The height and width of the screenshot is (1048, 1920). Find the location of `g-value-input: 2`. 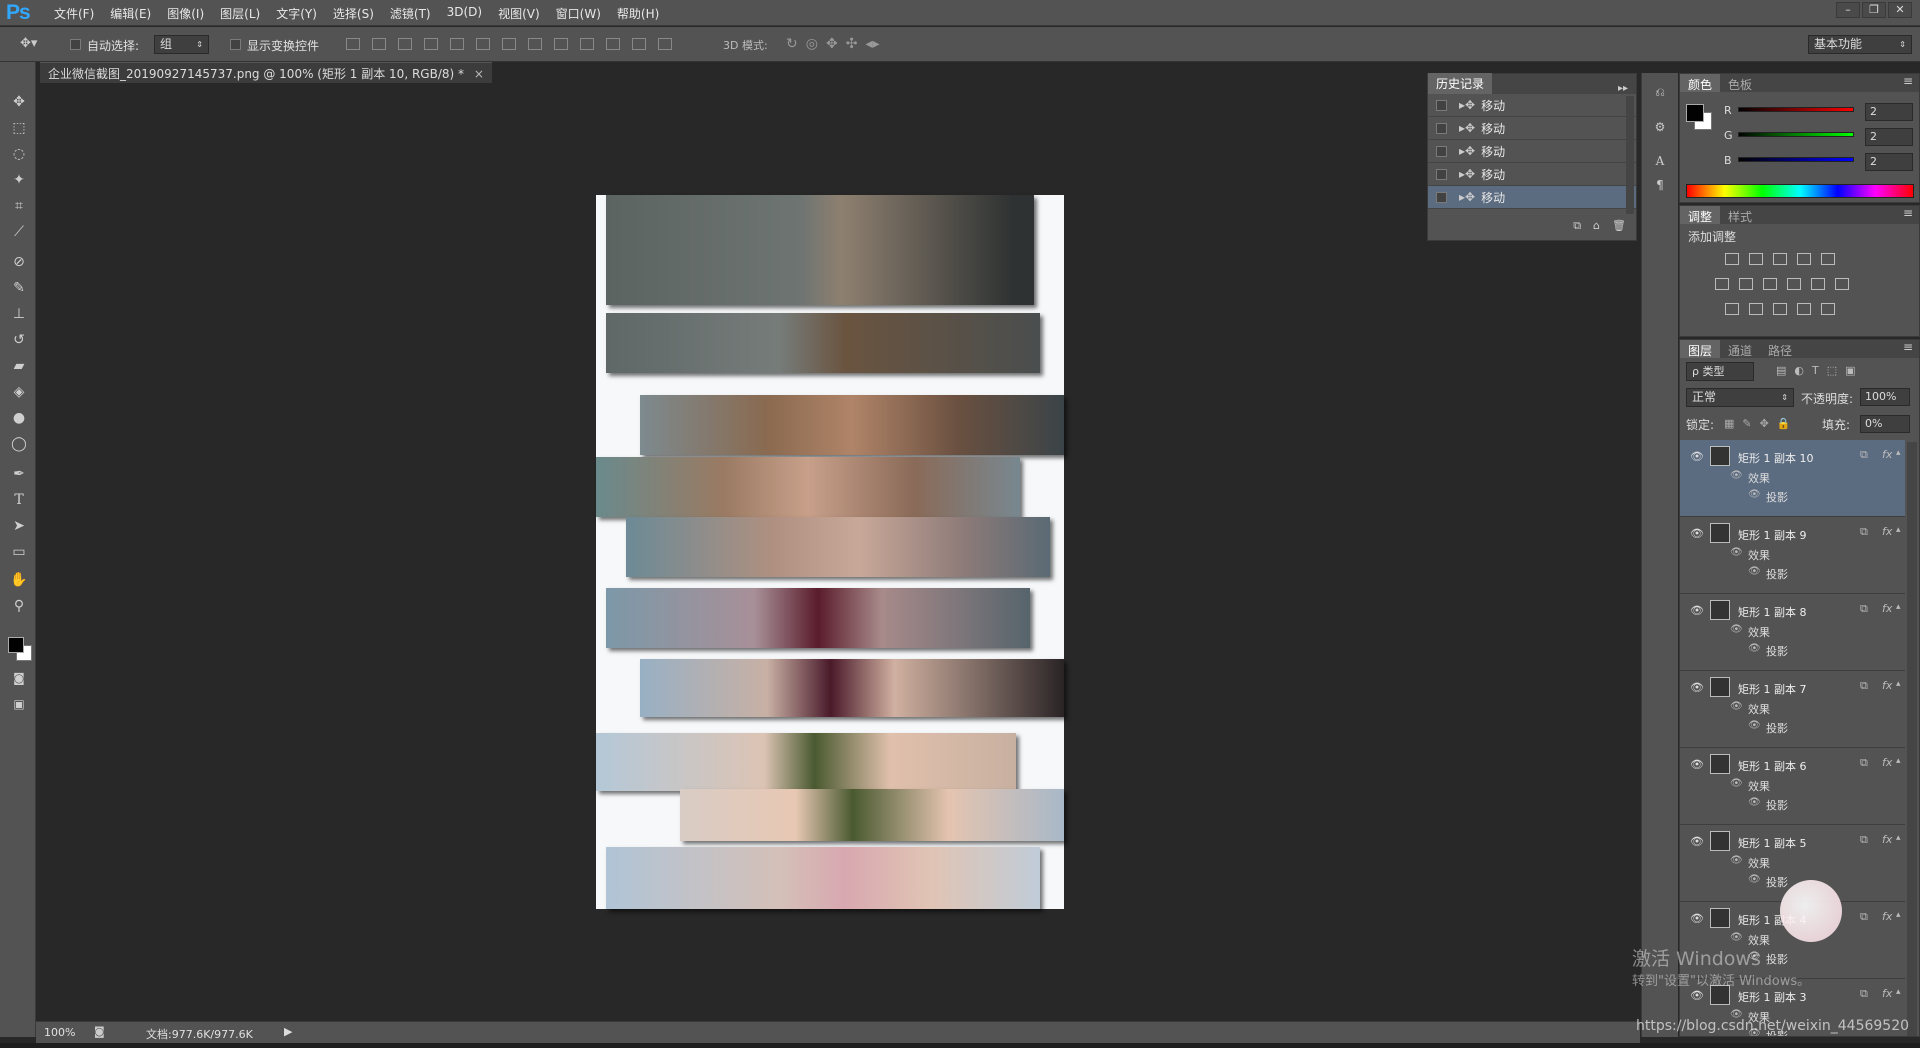

g-value-input: 2 is located at coordinates (1889, 137).